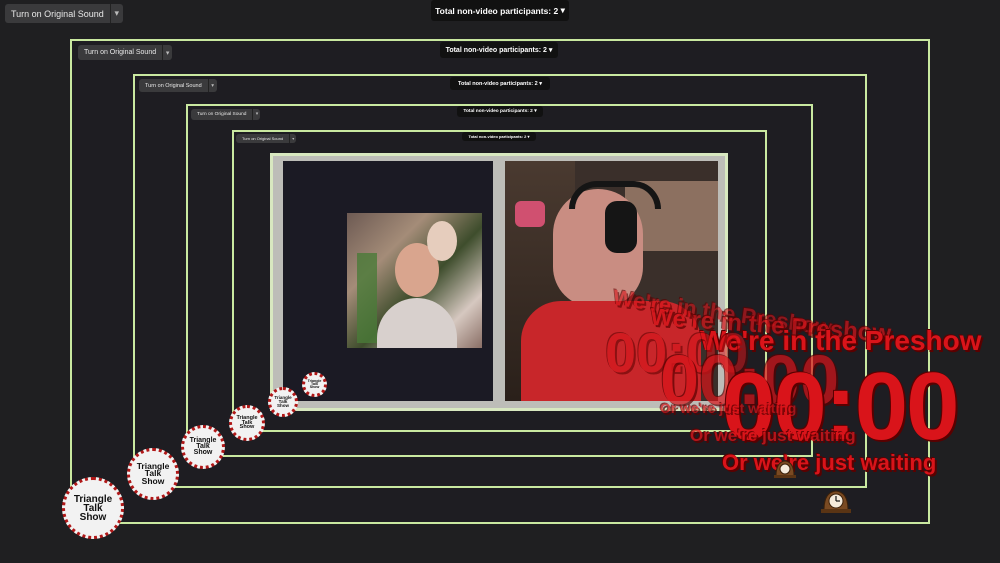  Describe the element at coordinates (414, 280) in the screenshot. I see `participant-photo` at that location.